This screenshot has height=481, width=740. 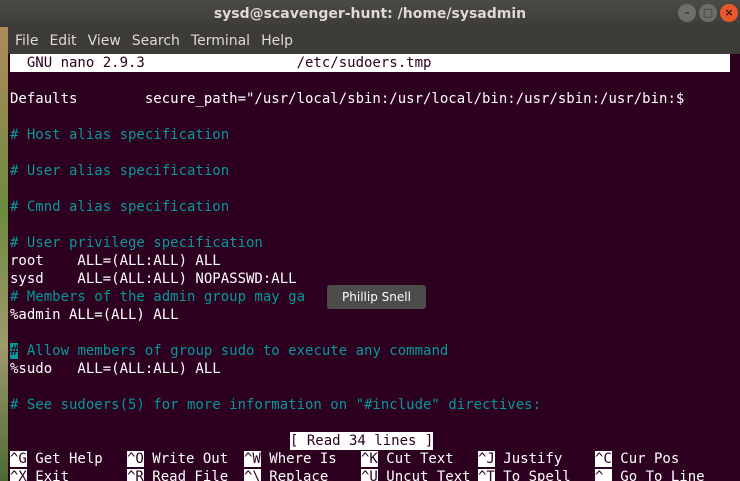 I want to click on close-button: ×, so click(x=729, y=13).